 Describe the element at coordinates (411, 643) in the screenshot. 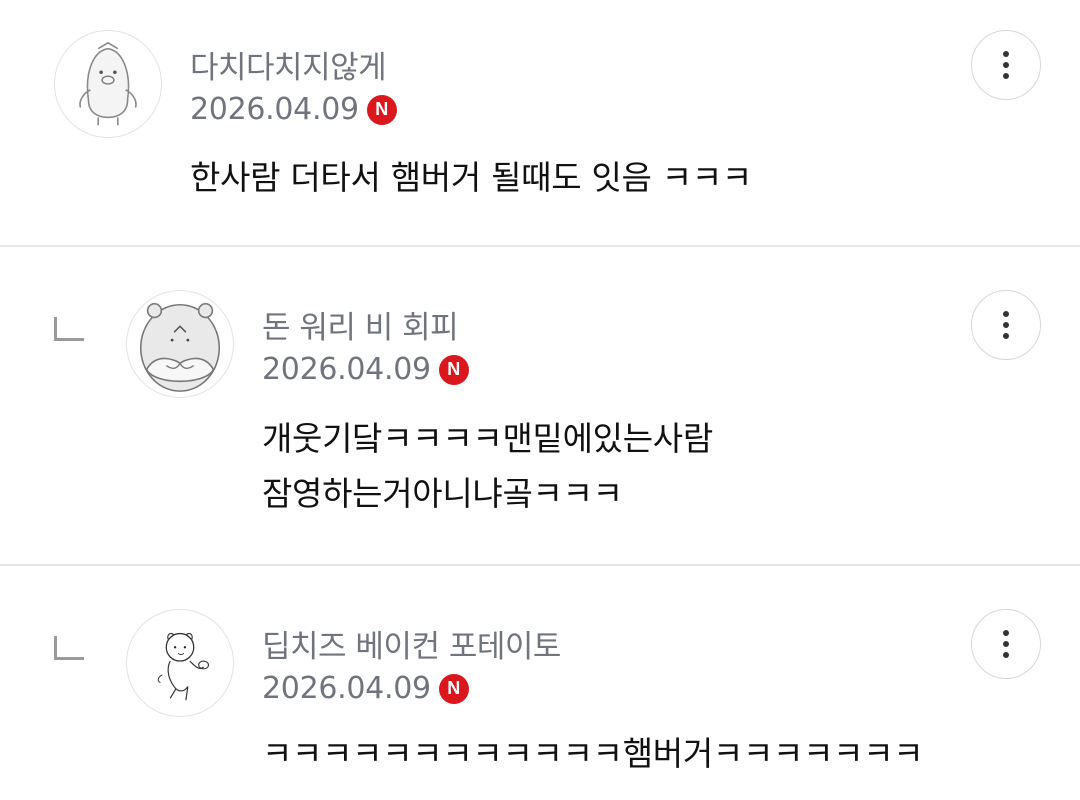

I see `comment-author-name: 딥치즈 베이컨 포테이토` at that location.